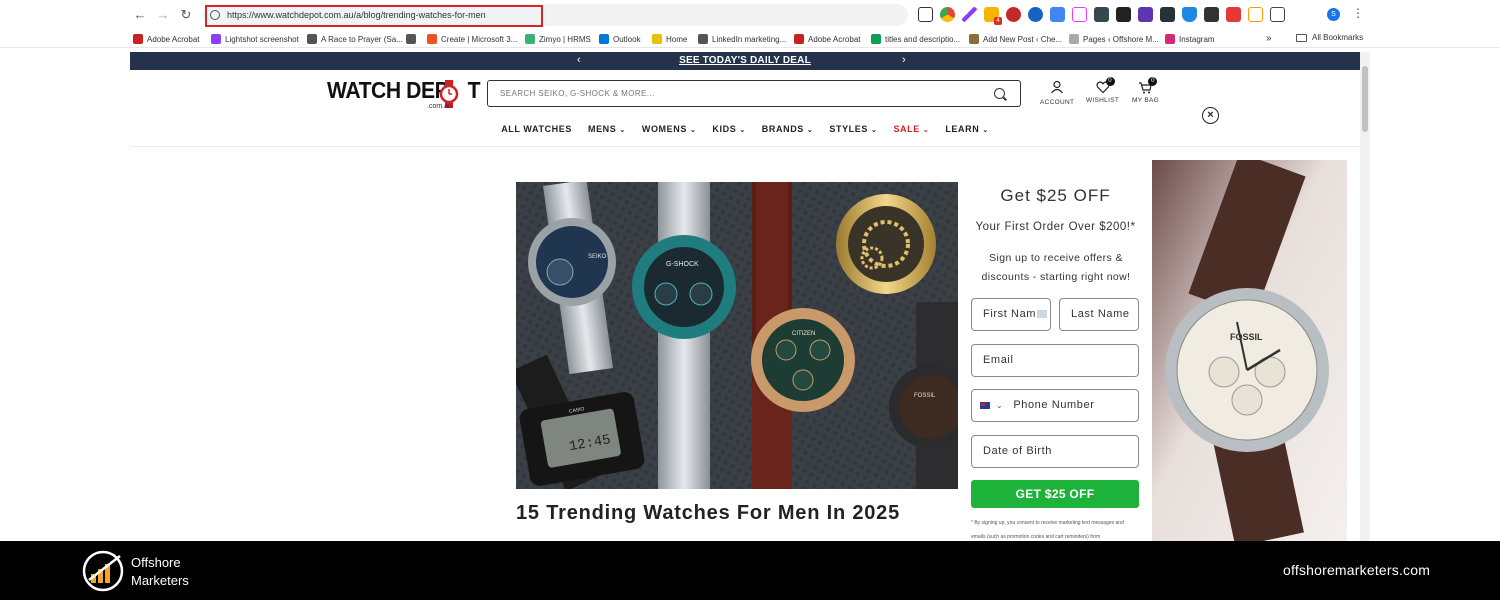 Image resolution: width=1500 pixels, height=600 pixels. Describe the element at coordinates (853, 132) in the screenshot. I see `menu-item-styles: STYLES ⌄` at that location.